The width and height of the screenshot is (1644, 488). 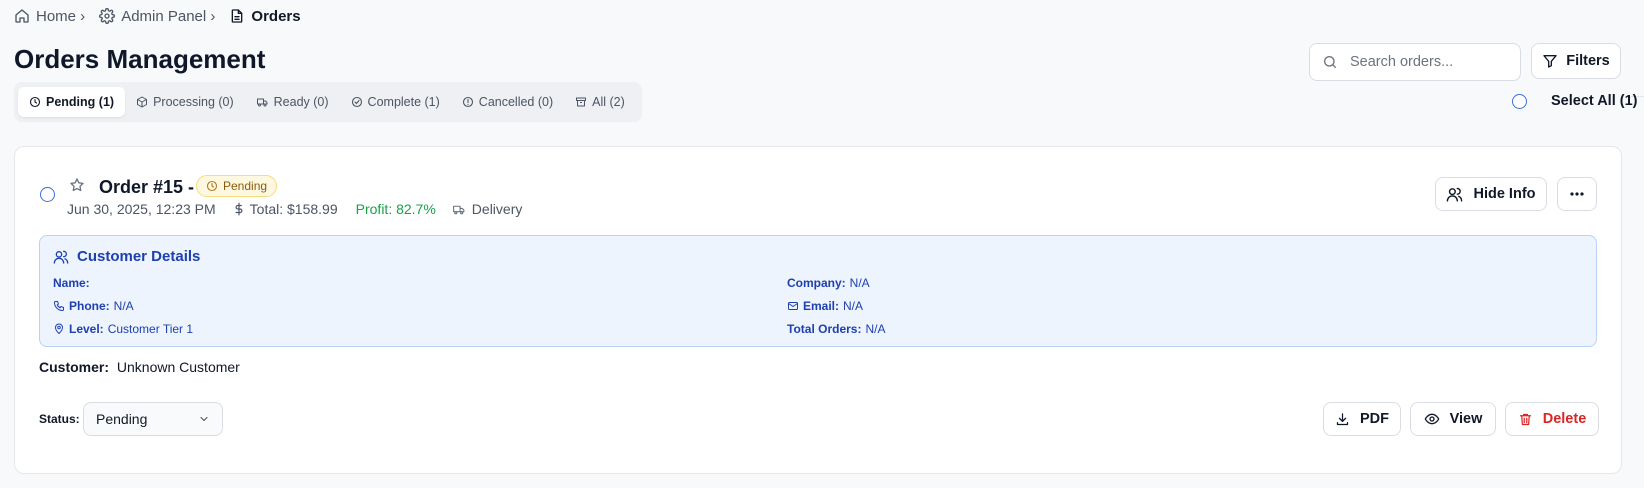 What do you see at coordinates (1594, 101) in the screenshot?
I see `select-all-label: Select All (1)` at bounding box center [1594, 101].